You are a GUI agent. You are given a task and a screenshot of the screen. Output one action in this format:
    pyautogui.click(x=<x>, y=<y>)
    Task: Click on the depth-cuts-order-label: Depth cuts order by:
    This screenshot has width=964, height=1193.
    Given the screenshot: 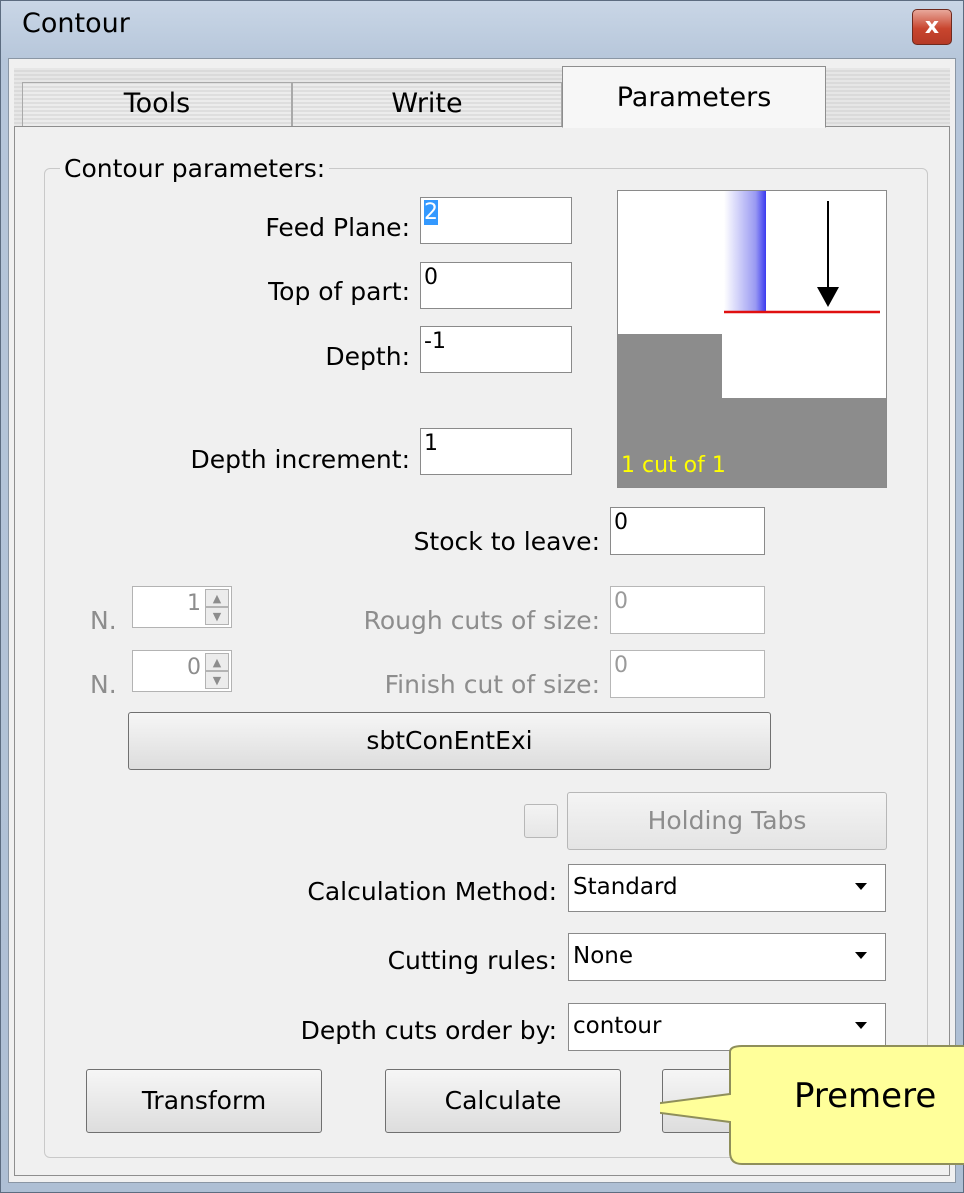 What is the action you would take?
    pyautogui.click(x=428, y=1030)
    